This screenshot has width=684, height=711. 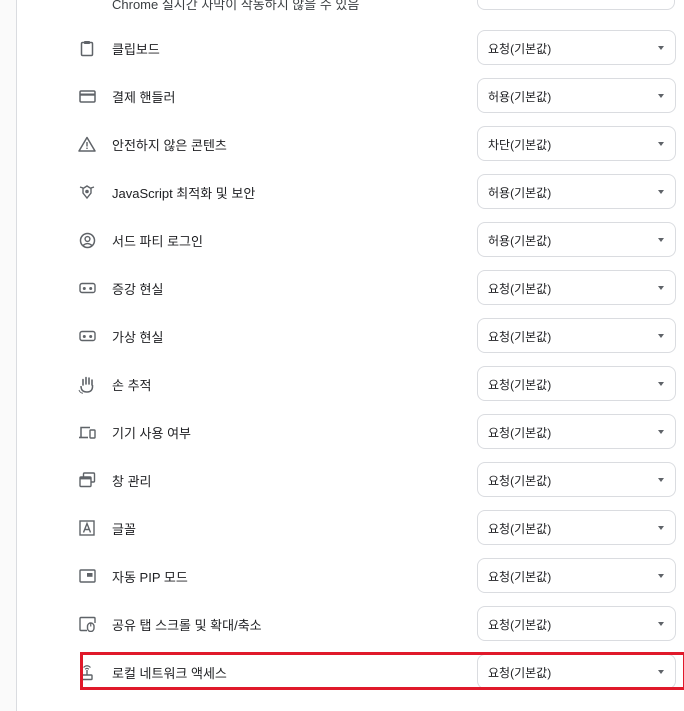 I want to click on row-shared-tab-scroll: 공유 탭 스크롤 및 확대/축소 요청(기본값), so click(x=342, y=624).